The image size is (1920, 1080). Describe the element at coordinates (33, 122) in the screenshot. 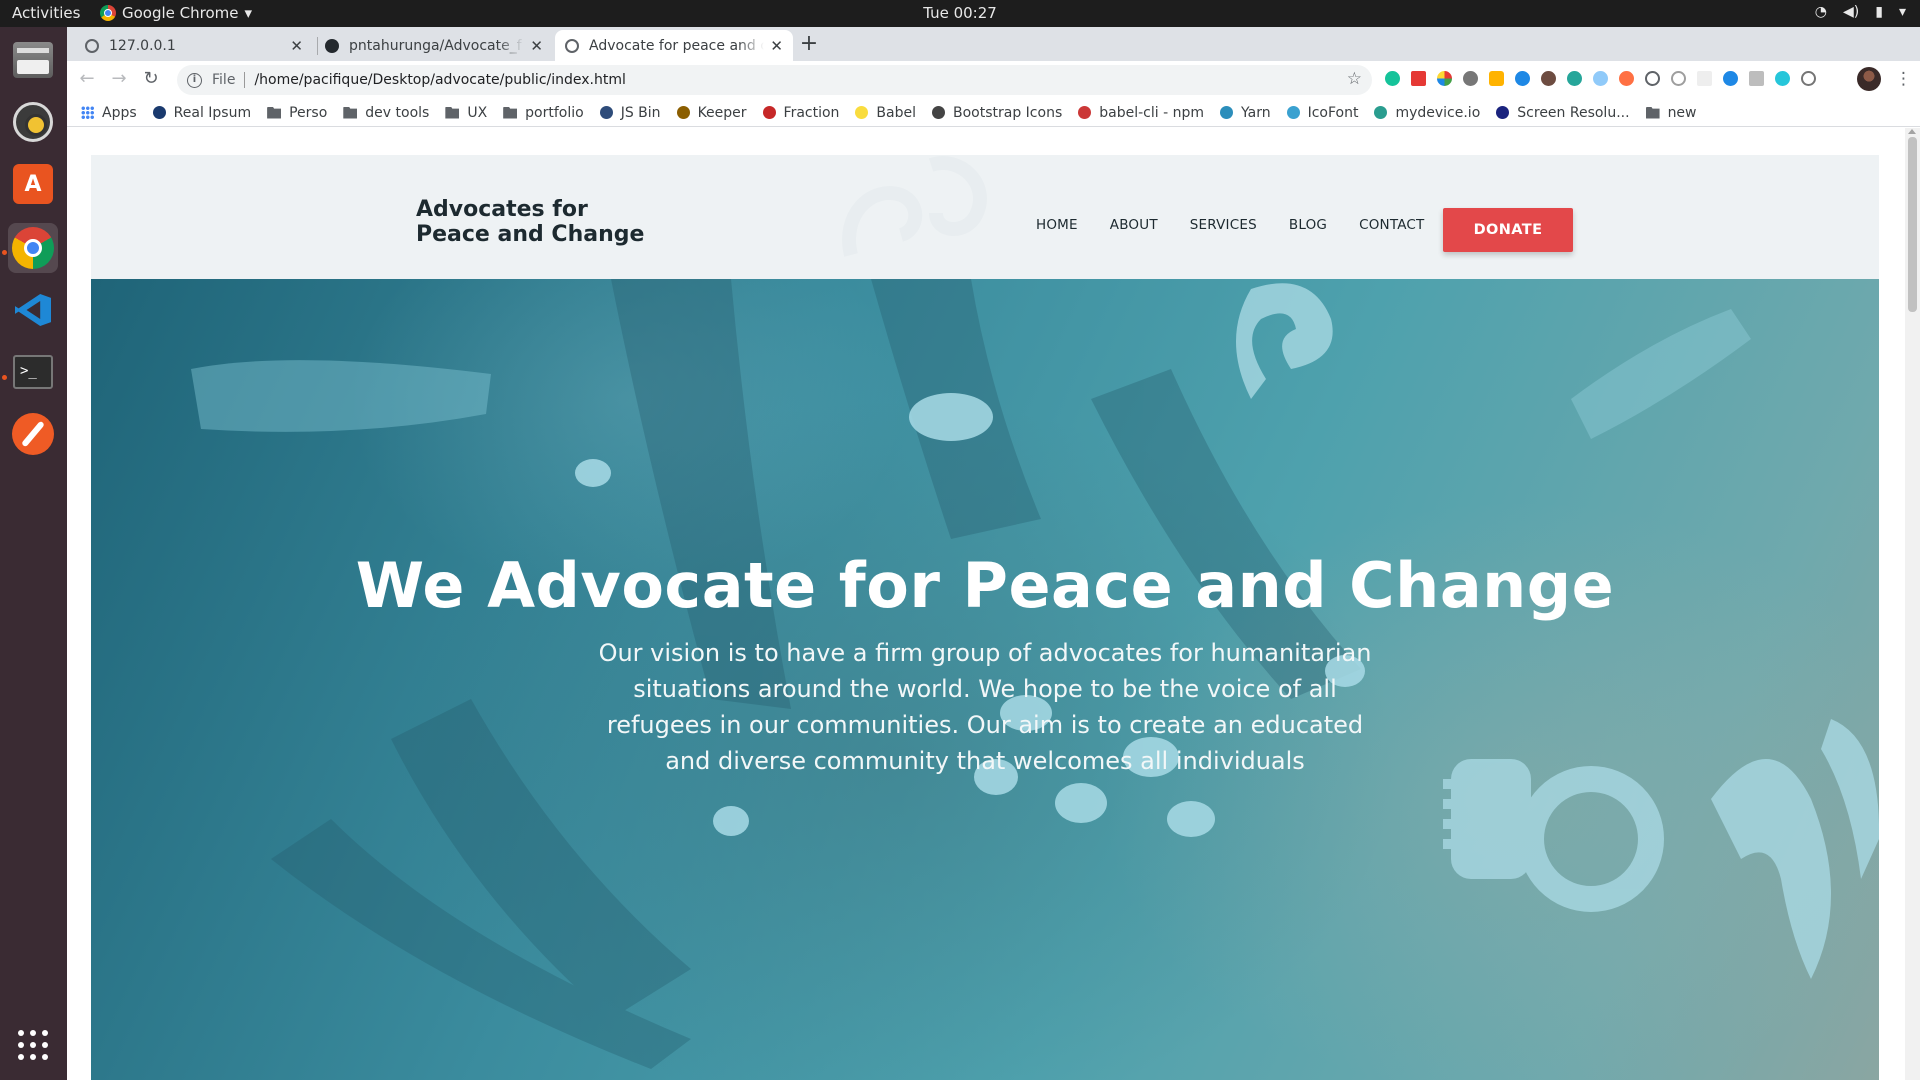

I see `dock-rhythmbox` at that location.